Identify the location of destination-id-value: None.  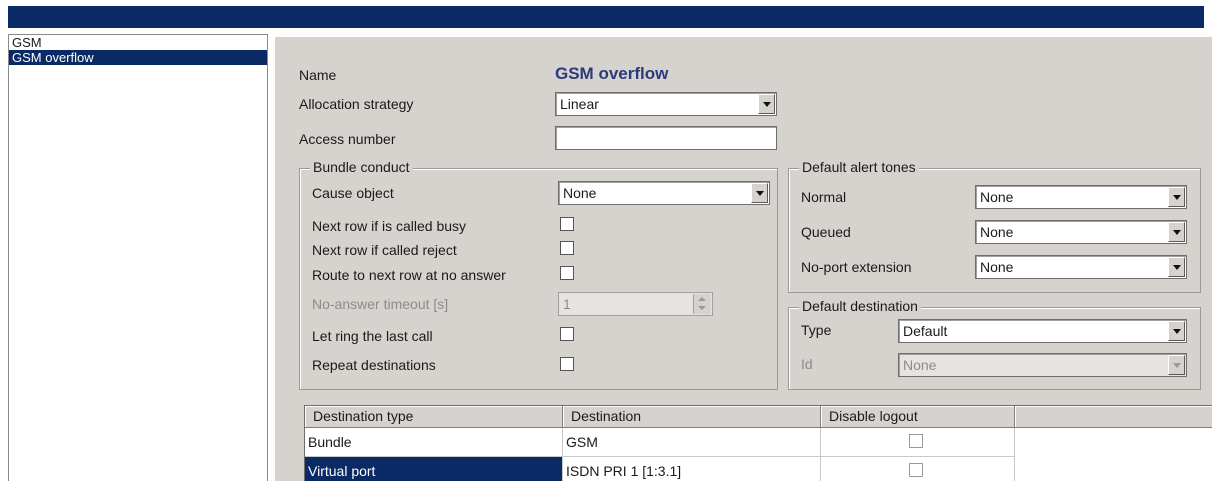
(920, 365).